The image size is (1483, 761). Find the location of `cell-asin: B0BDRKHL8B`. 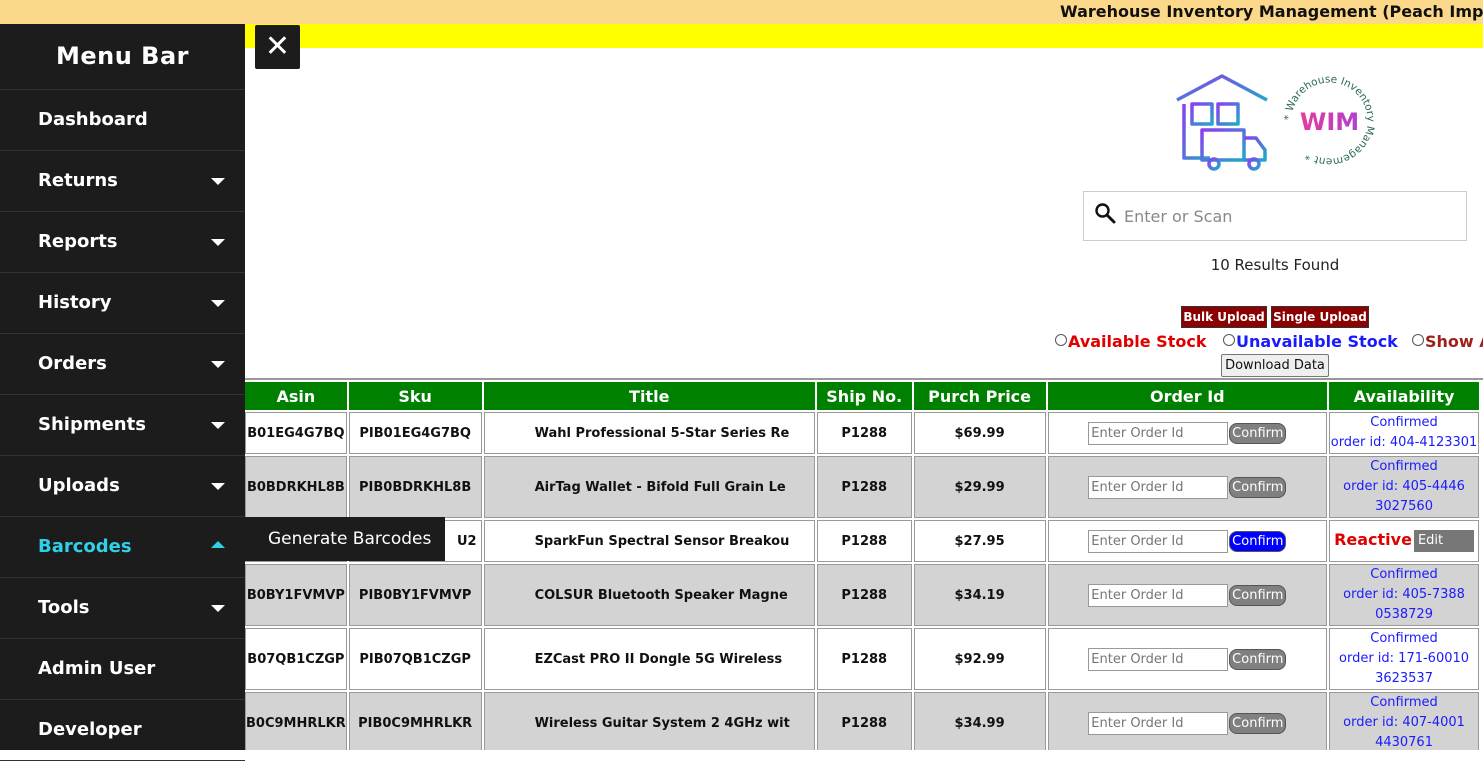

cell-asin: B0BDRKHL8B is located at coordinates (296, 487).